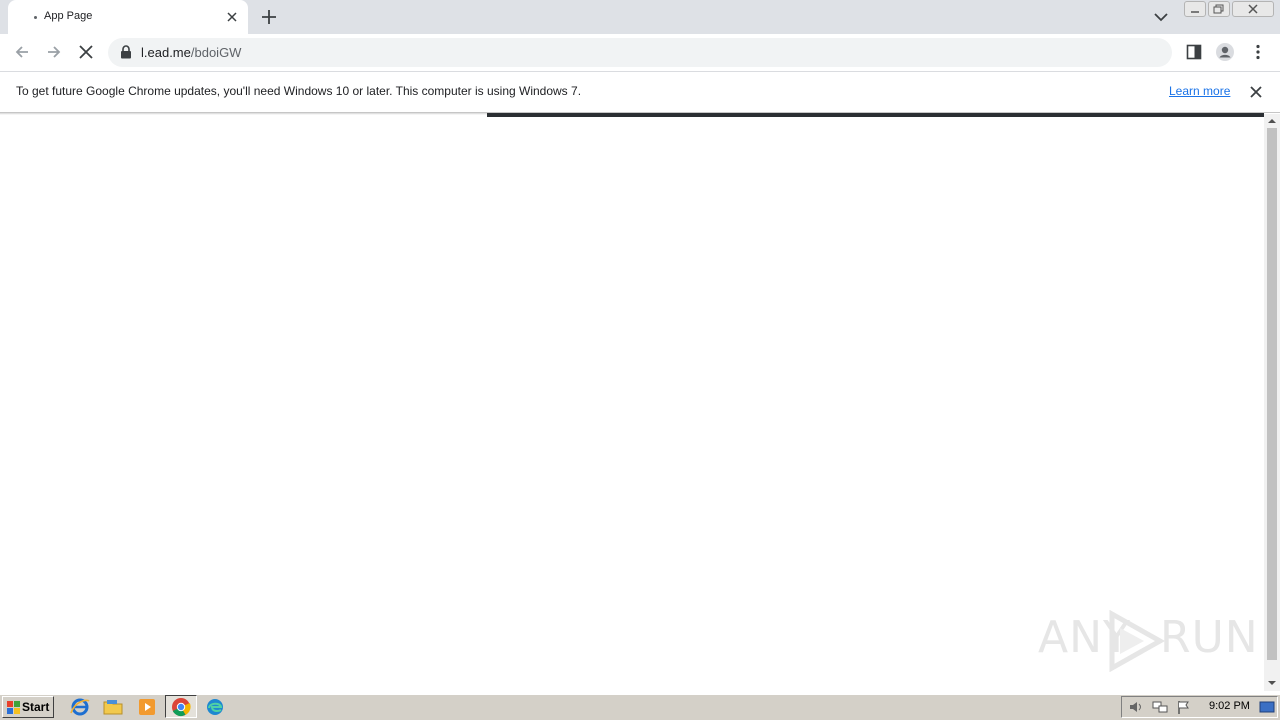  I want to click on stop-button, so click(86, 52).